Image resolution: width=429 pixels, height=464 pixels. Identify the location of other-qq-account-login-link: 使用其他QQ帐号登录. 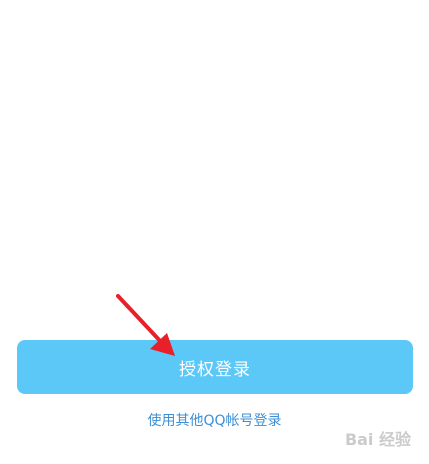
(214, 420).